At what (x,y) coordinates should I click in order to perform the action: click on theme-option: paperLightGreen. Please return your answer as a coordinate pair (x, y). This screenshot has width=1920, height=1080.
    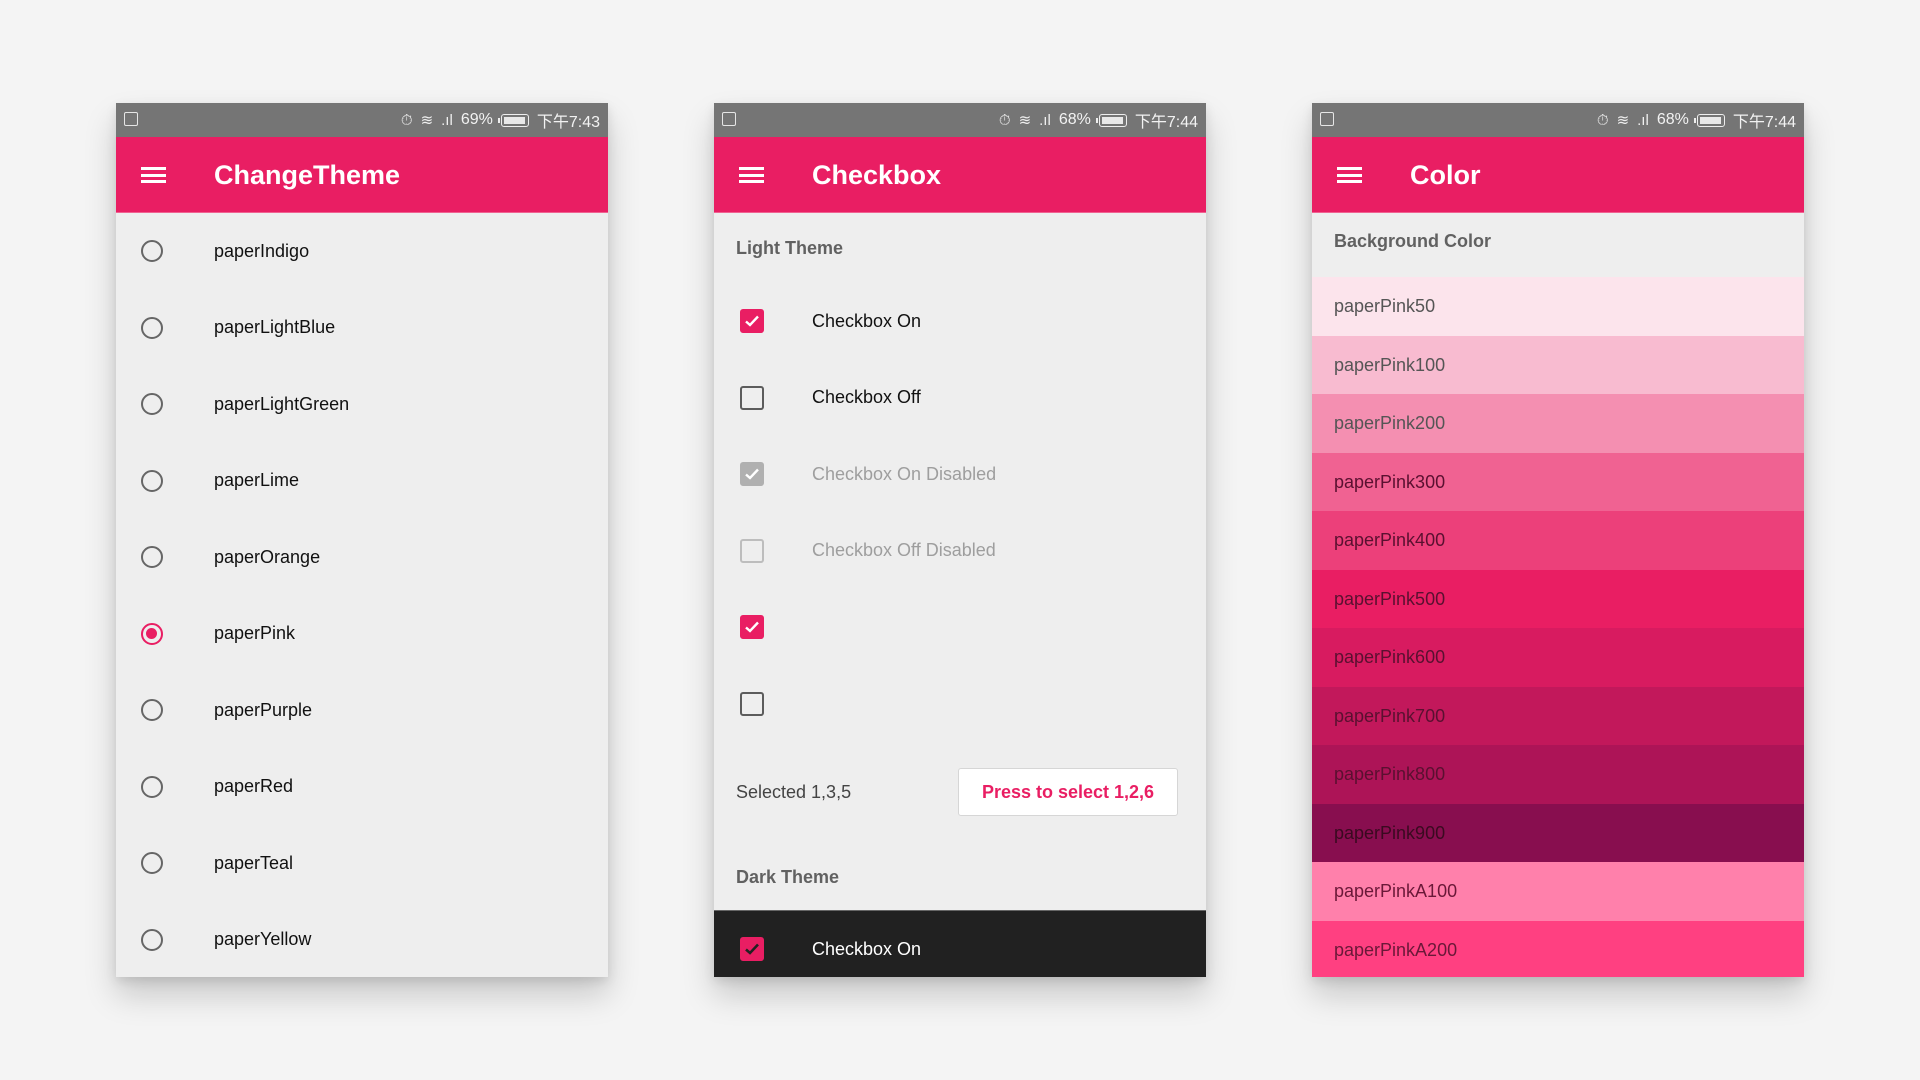
    Looking at the image, I should click on (362, 404).